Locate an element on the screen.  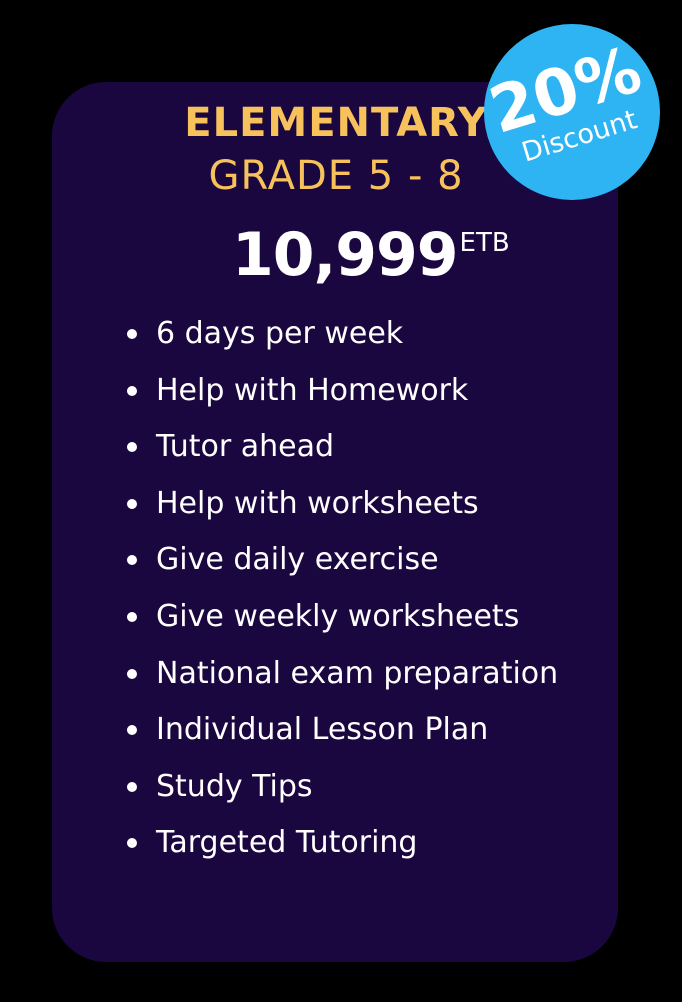
price-amount: 10,999 is located at coordinates (345, 255).